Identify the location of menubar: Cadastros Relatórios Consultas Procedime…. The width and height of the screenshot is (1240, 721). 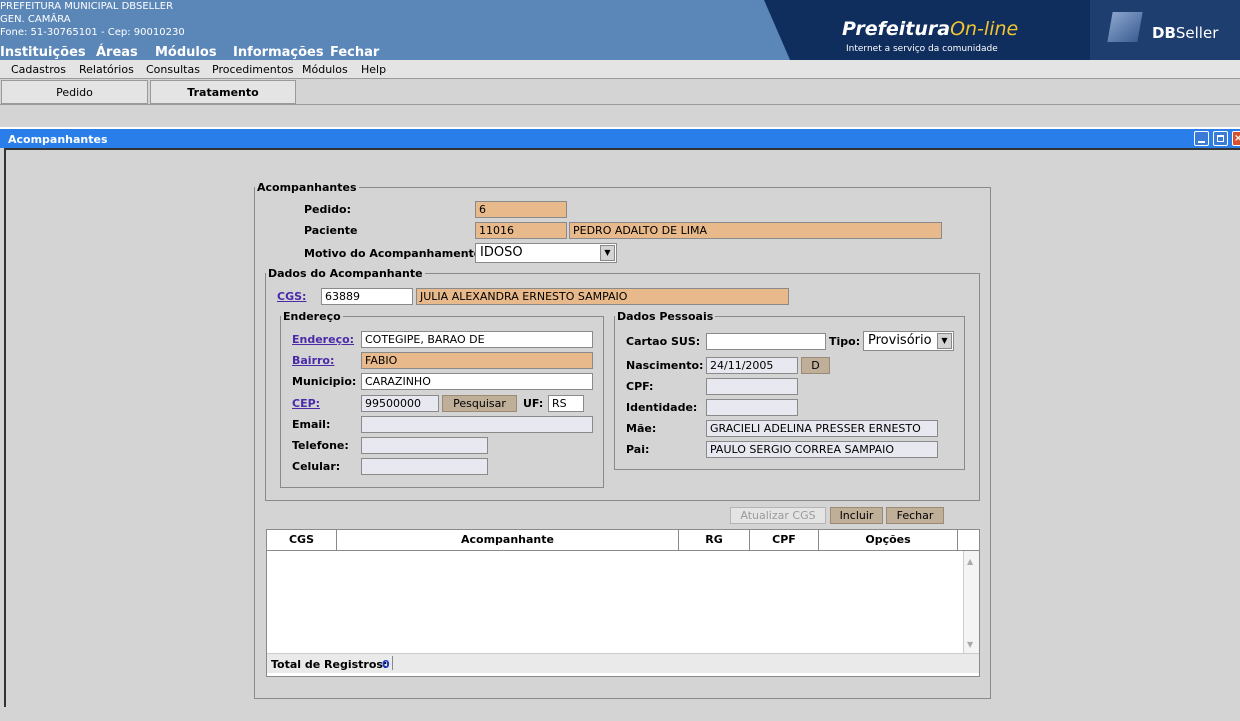
(620, 69).